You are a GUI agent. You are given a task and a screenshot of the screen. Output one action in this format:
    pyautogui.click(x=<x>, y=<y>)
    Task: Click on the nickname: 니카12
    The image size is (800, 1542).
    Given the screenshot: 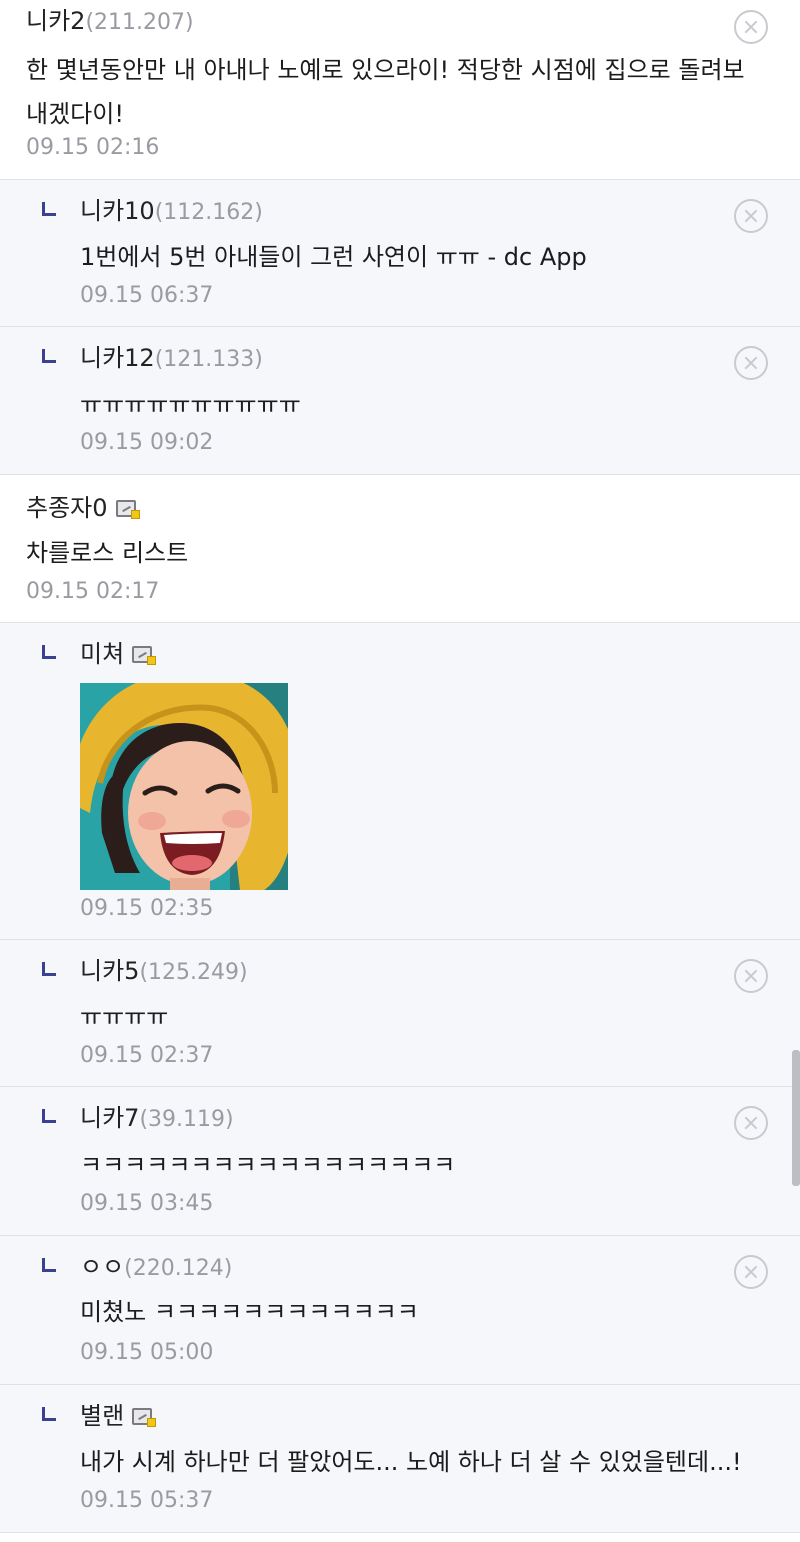 What is the action you would take?
    pyautogui.click(x=117, y=358)
    